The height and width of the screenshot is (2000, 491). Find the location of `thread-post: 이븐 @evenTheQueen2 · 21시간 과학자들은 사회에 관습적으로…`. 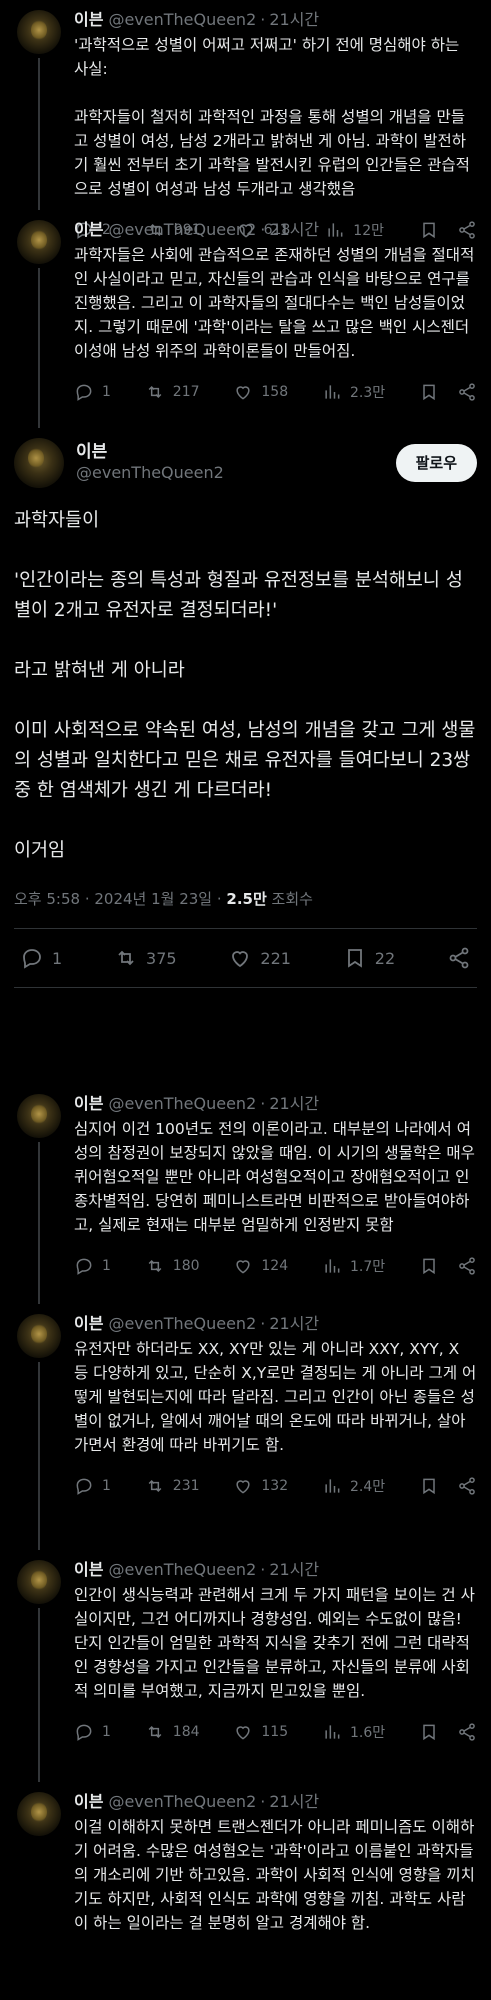

thread-post: 이븐 @evenTheQueen2 · 21시간 과학자들은 사회에 관습적으로… is located at coordinates (245, 319).